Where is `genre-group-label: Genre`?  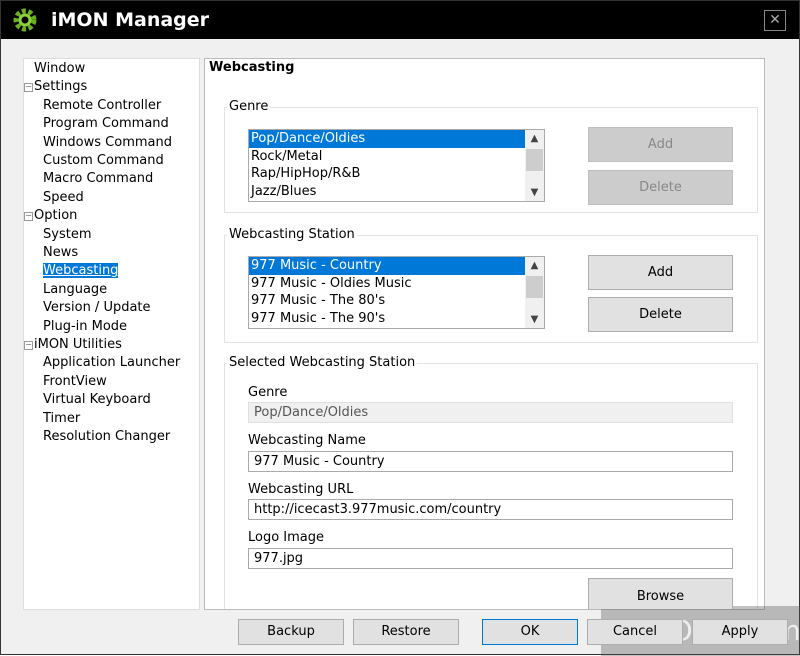 genre-group-label: Genre is located at coordinates (249, 106).